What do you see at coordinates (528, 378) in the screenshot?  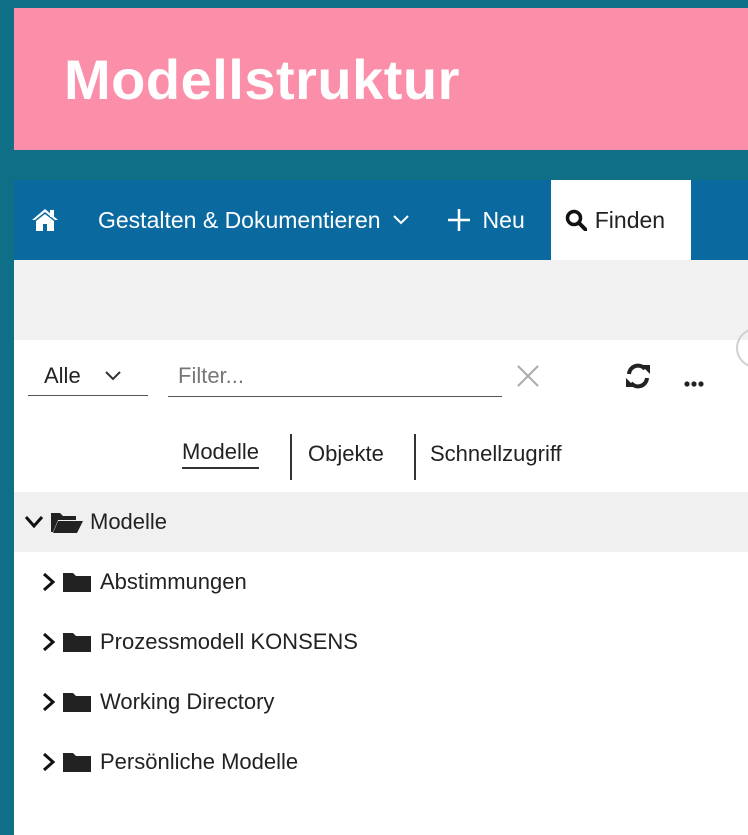 I see `clear-filter-icon` at bounding box center [528, 378].